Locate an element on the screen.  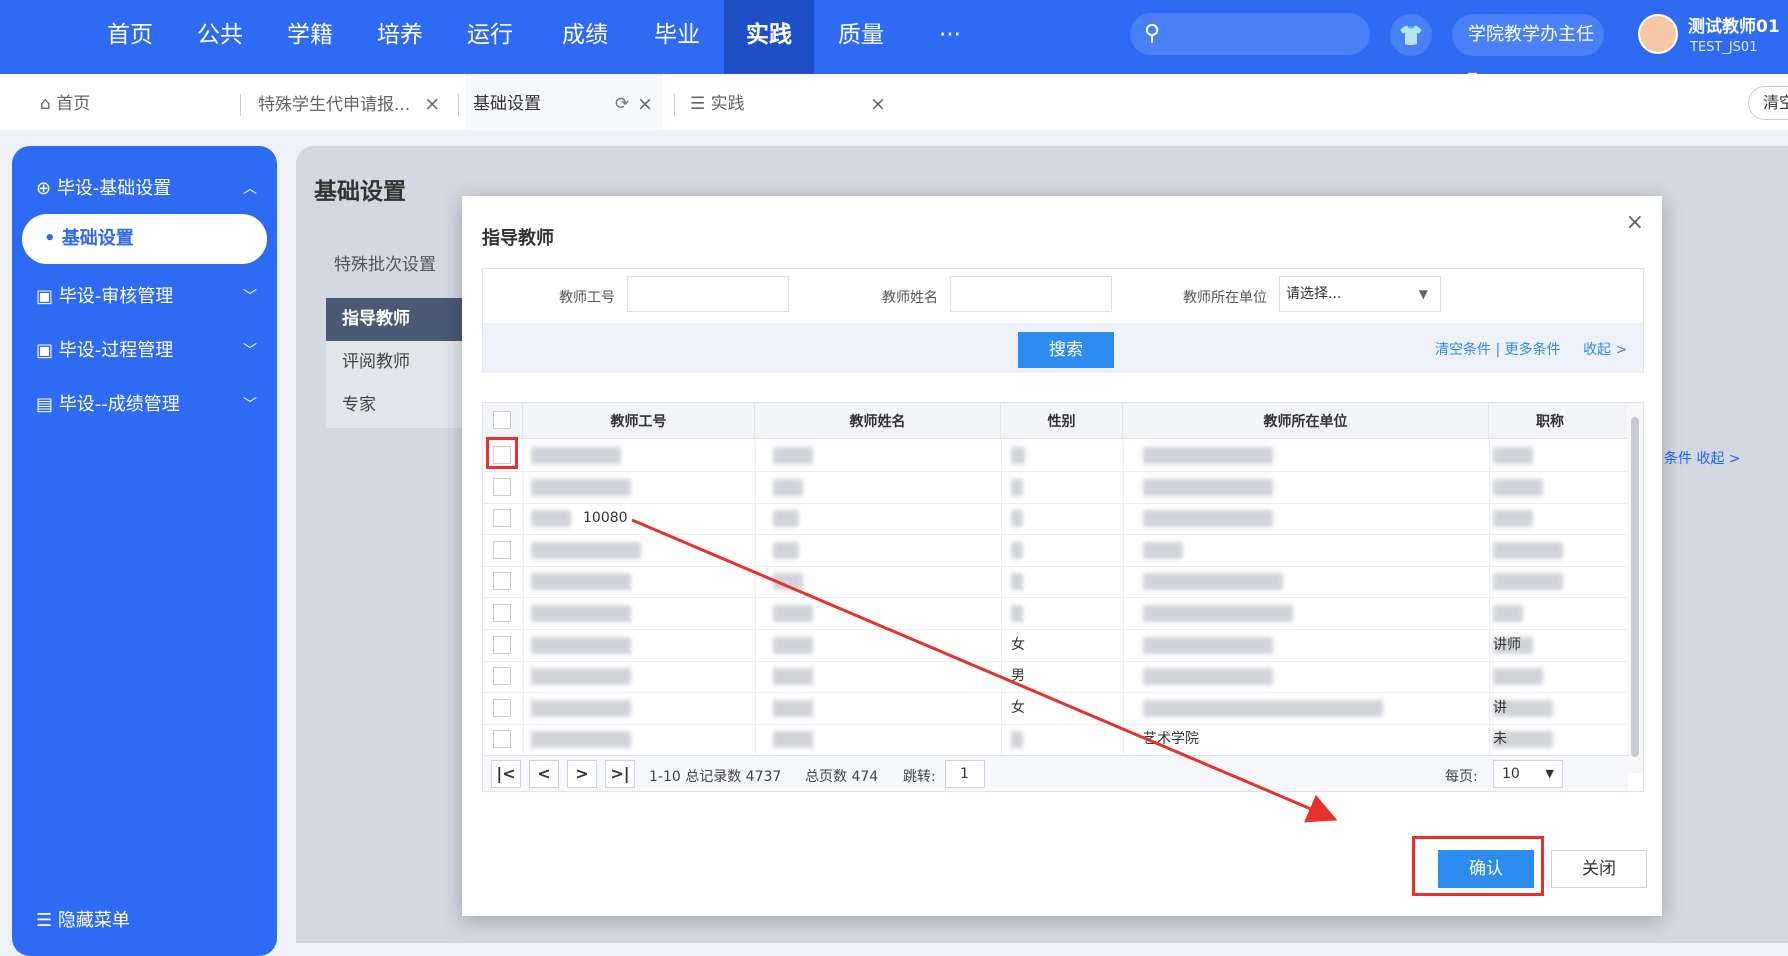
annotation-arrow is located at coordinates (984, 670).